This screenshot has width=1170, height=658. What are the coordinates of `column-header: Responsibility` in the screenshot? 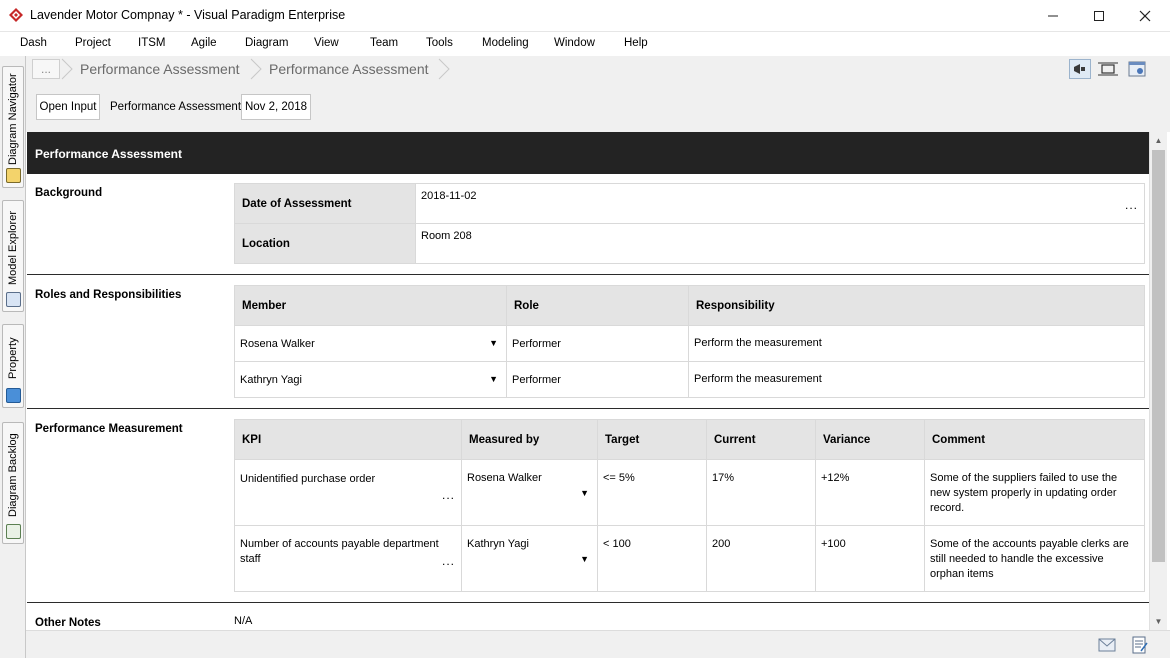 It's located at (916, 305).